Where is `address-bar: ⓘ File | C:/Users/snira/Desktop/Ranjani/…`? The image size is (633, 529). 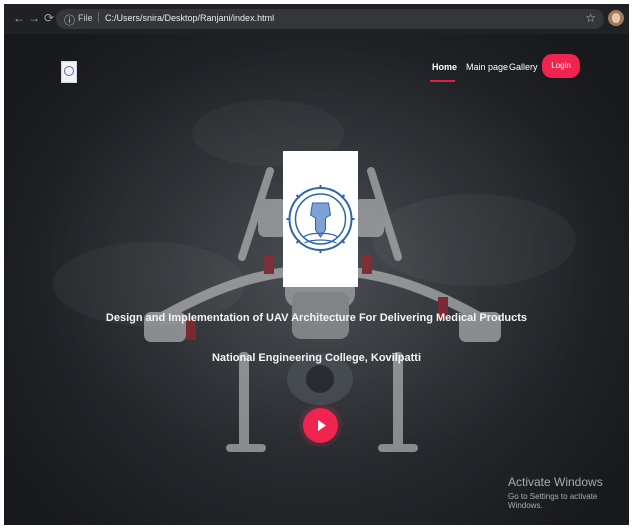
address-bar: ⓘ File | C:/Users/snira/Desktop/Ranjani/… is located at coordinates (330, 19).